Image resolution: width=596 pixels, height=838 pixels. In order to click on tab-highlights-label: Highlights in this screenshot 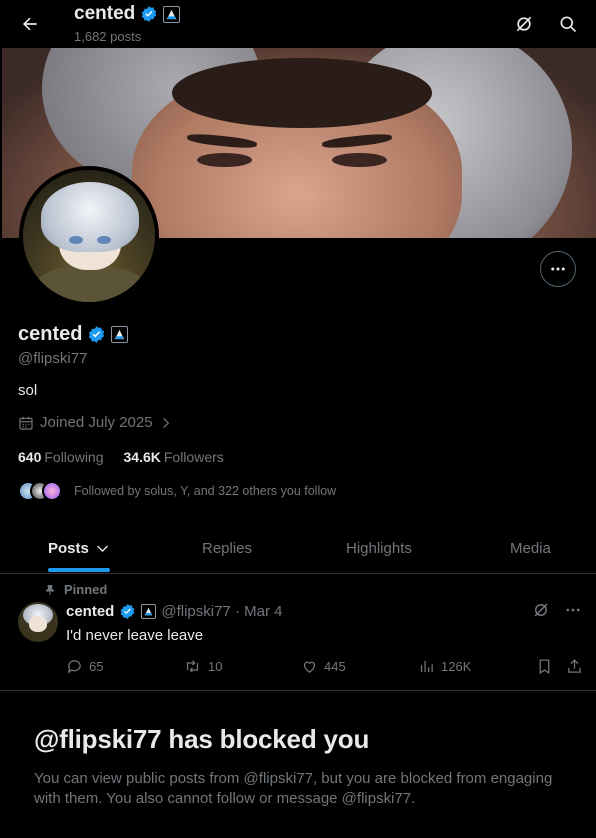, I will do `click(379, 548)`.